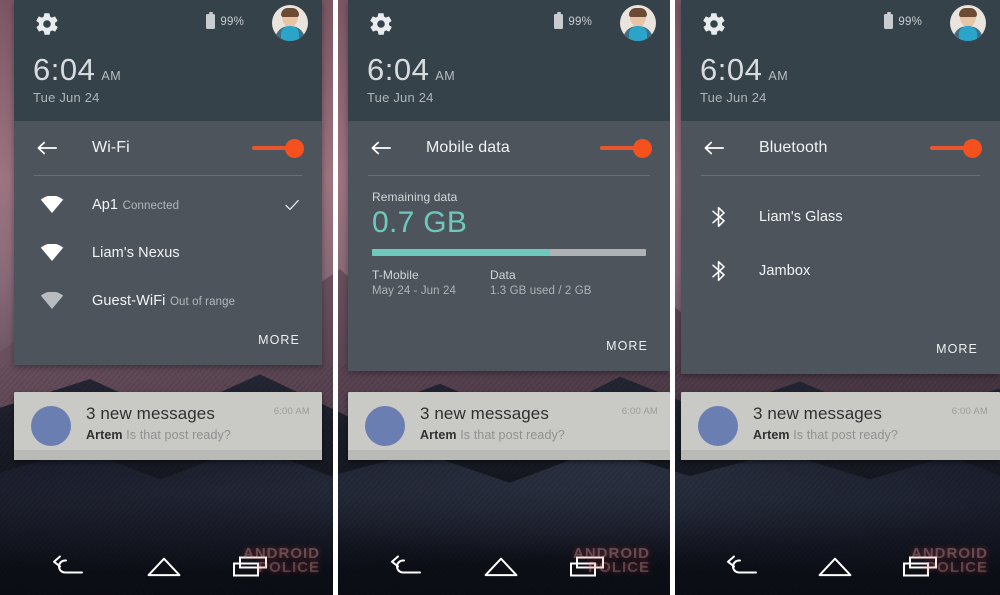 This screenshot has height=595, width=1000. Describe the element at coordinates (278, 148) in the screenshot. I see `wifi-toggle` at that location.